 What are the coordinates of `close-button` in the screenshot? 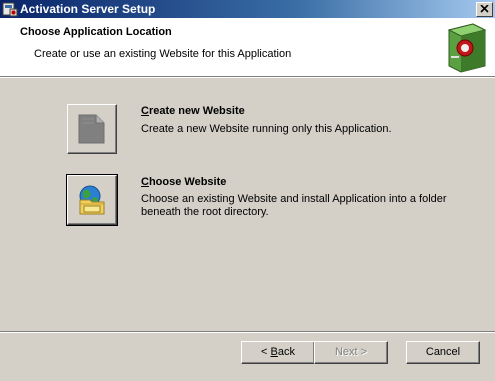 It's located at (484, 9).